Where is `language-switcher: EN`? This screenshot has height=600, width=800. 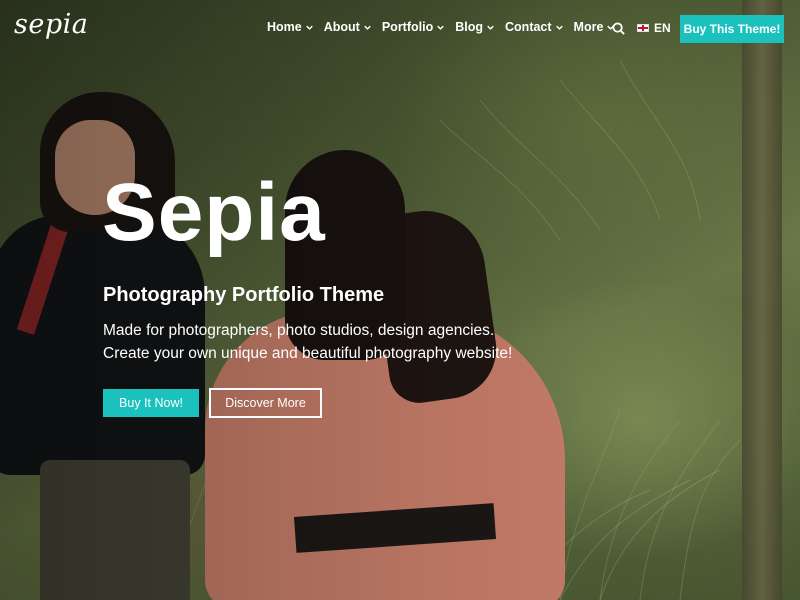 language-switcher: EN is located at coordinates (654, 28).